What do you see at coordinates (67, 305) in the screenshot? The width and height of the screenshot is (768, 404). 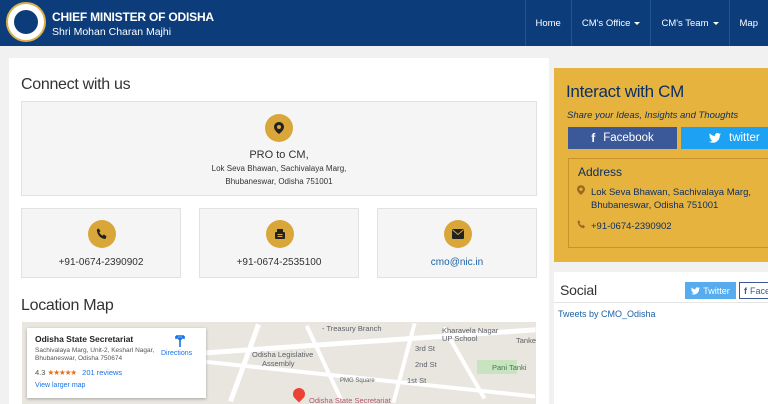 I see `location-heading: Location Map` at bounding box center [67, 305].